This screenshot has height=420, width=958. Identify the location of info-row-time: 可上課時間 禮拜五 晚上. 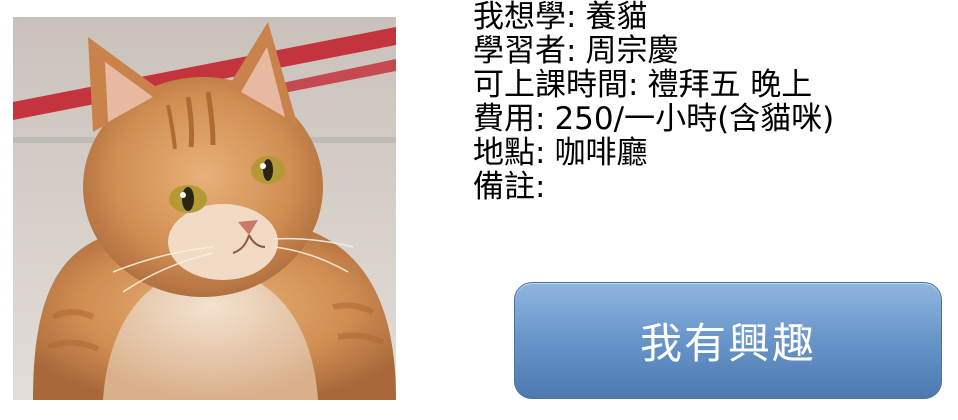
(708, 85).